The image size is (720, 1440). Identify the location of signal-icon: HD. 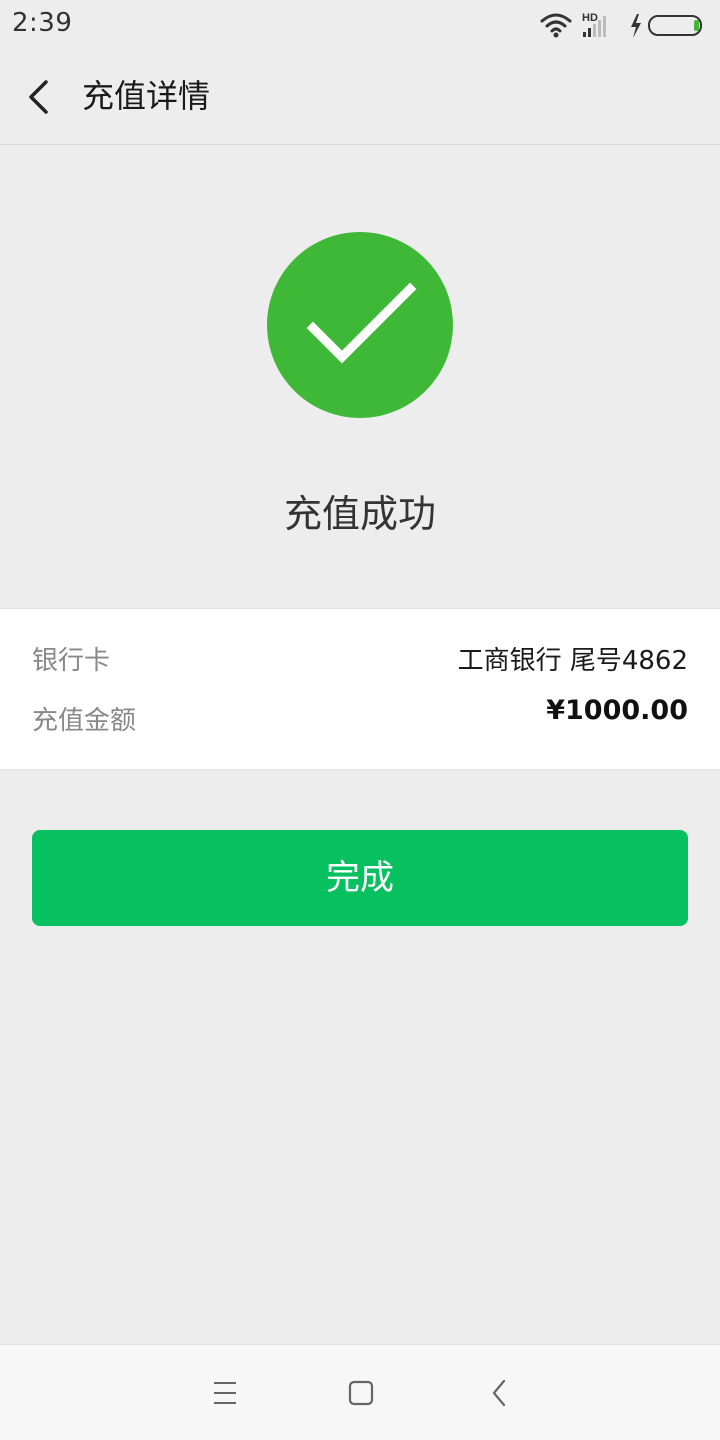
(594, 24).